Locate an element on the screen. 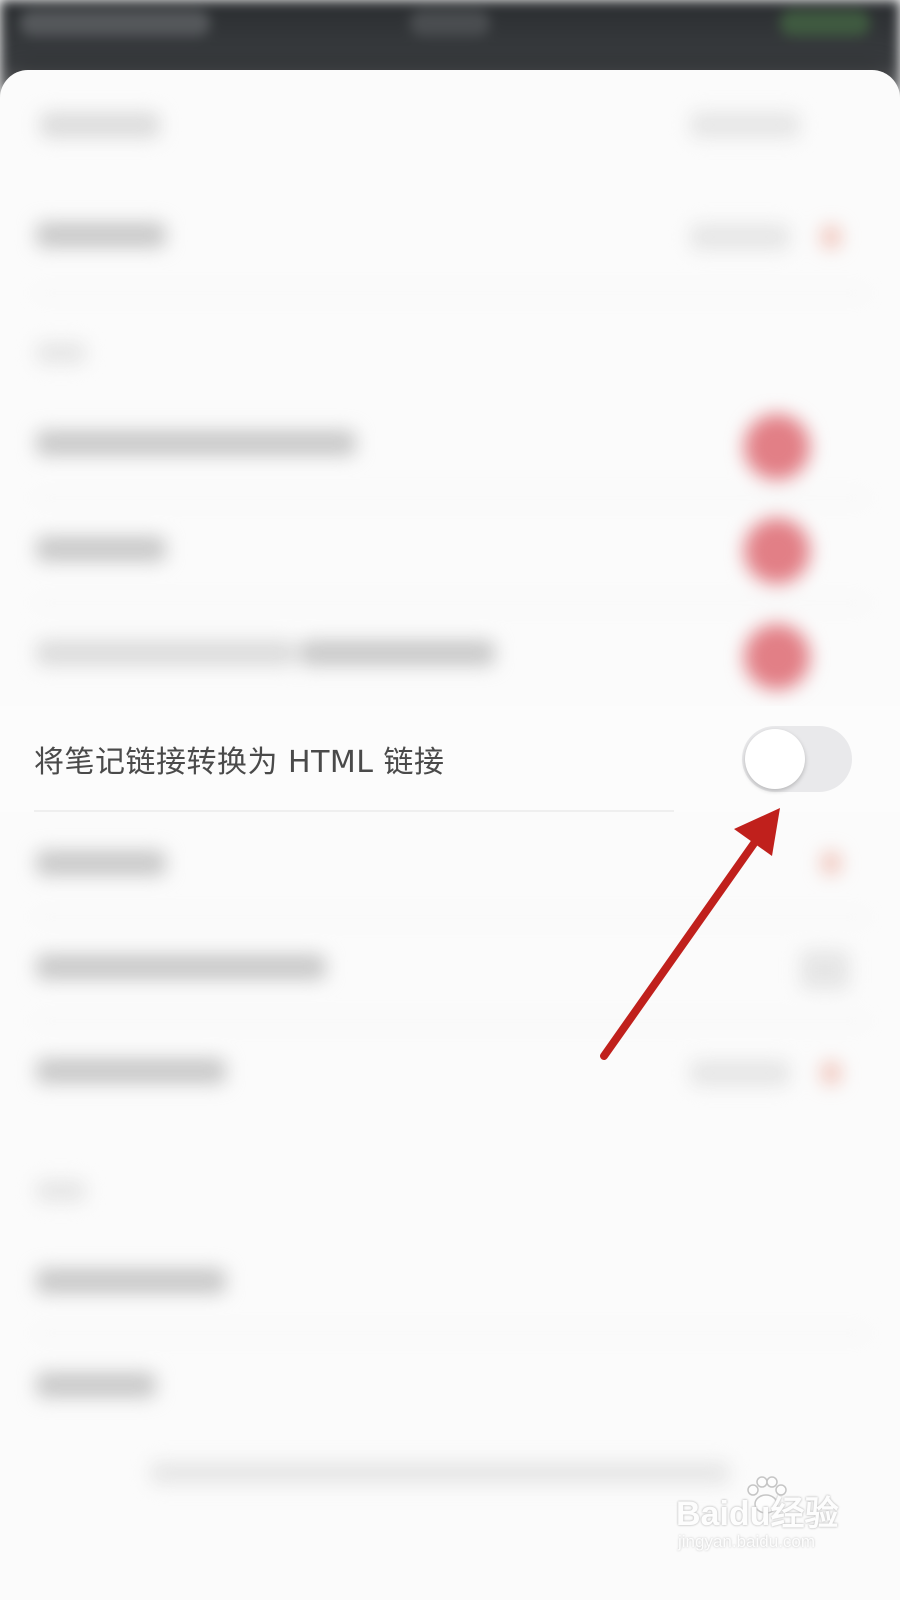 Image resolution: width=900 pixels, height=1600 pixels. setting-label: 将笔记链接转换为 HTML 链接 is located at coordinates (239, 762).